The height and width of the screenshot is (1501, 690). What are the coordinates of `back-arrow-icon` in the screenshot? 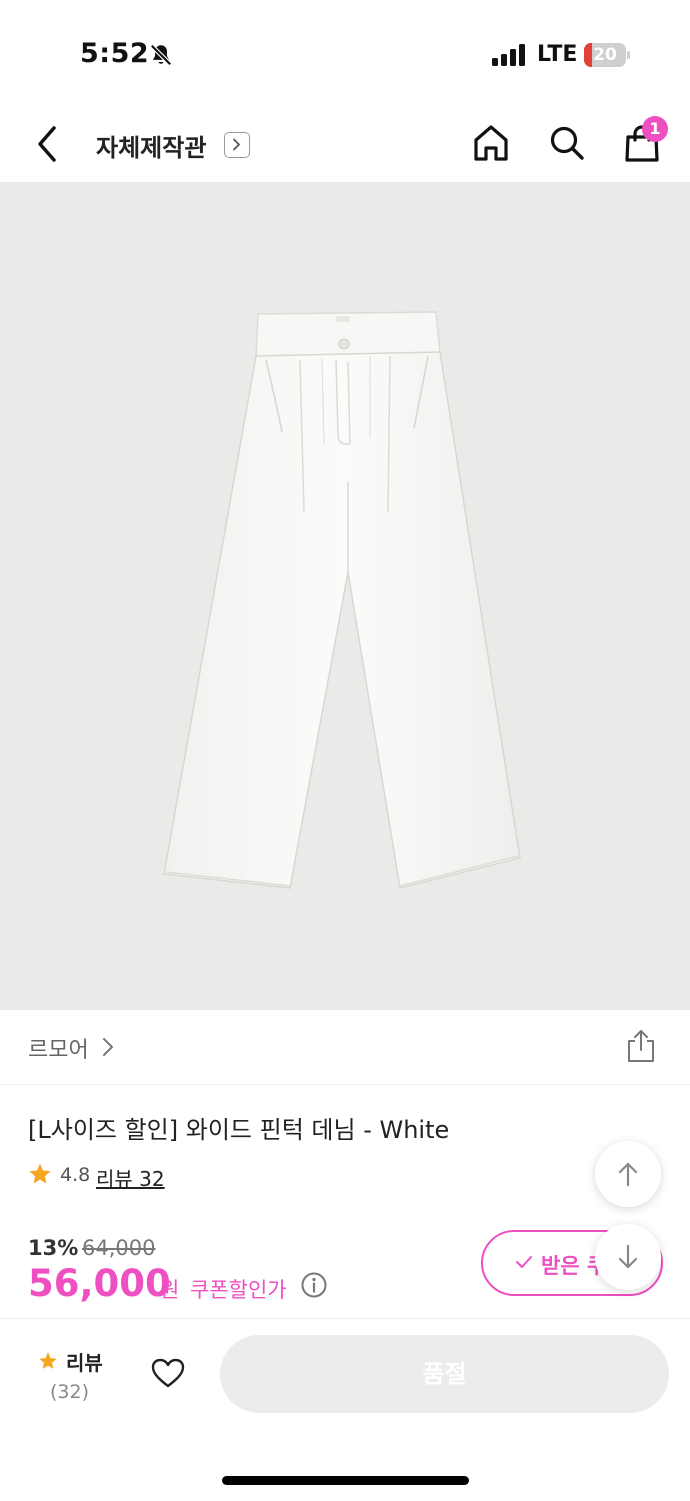 It's located at (47, 144).